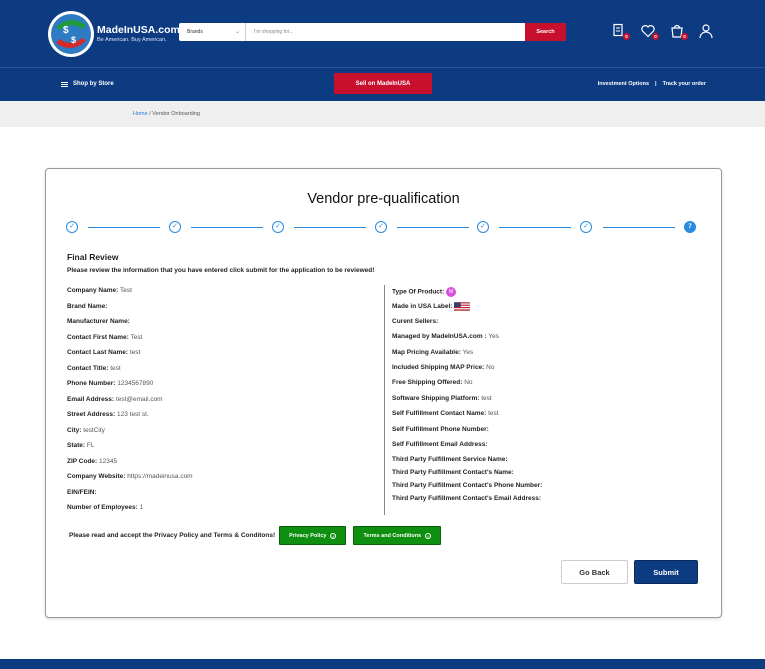 The image size is (765, 669). I want to click on review-field: Contact Title: test, so click(222, 373).